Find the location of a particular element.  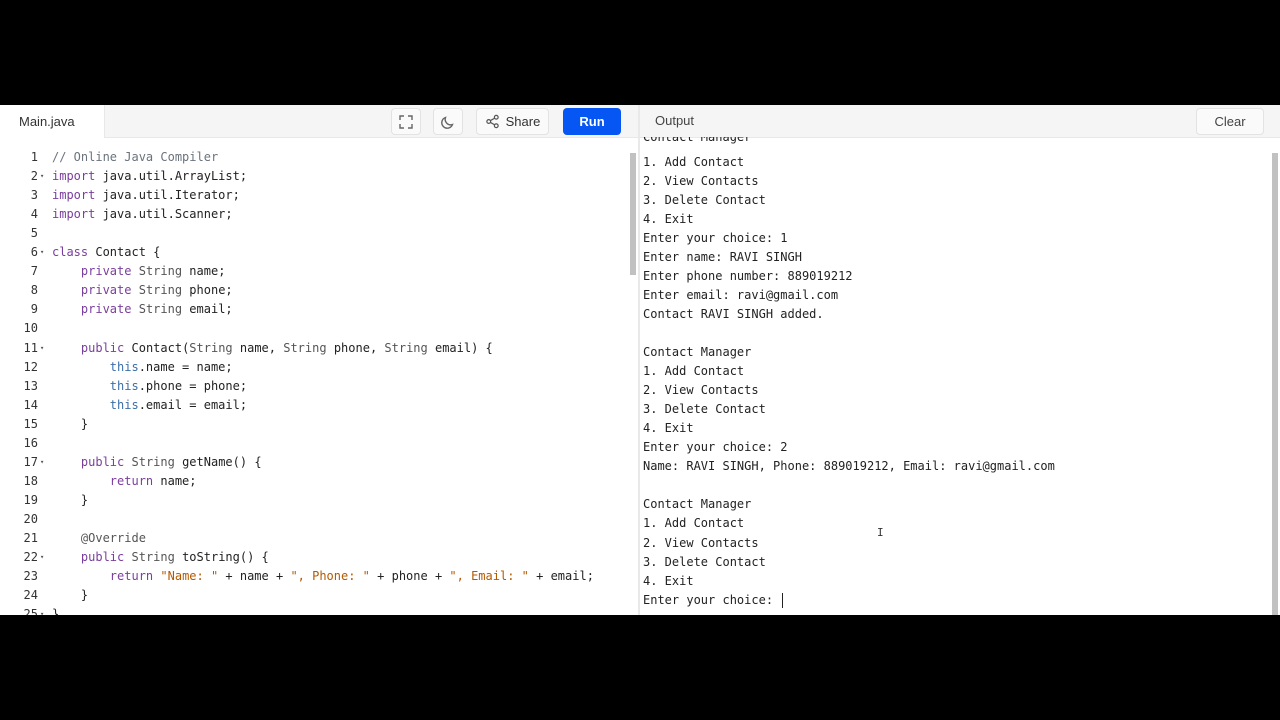

file-tab-label: Main.java is located at coordinates (47, 121).